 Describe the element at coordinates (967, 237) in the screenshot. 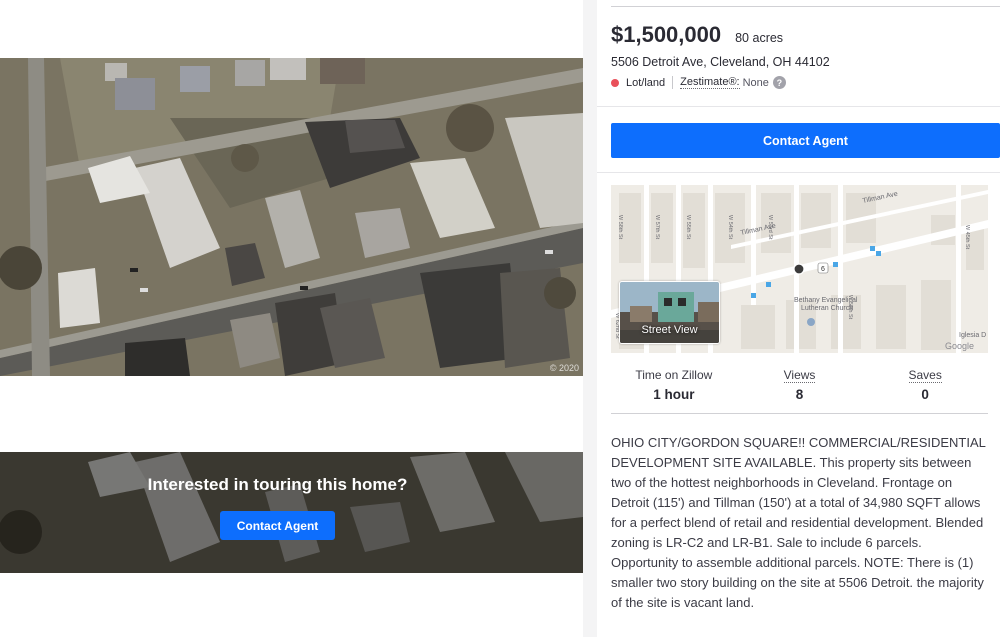

I see `map-label-w45: W 45th St` at that location.